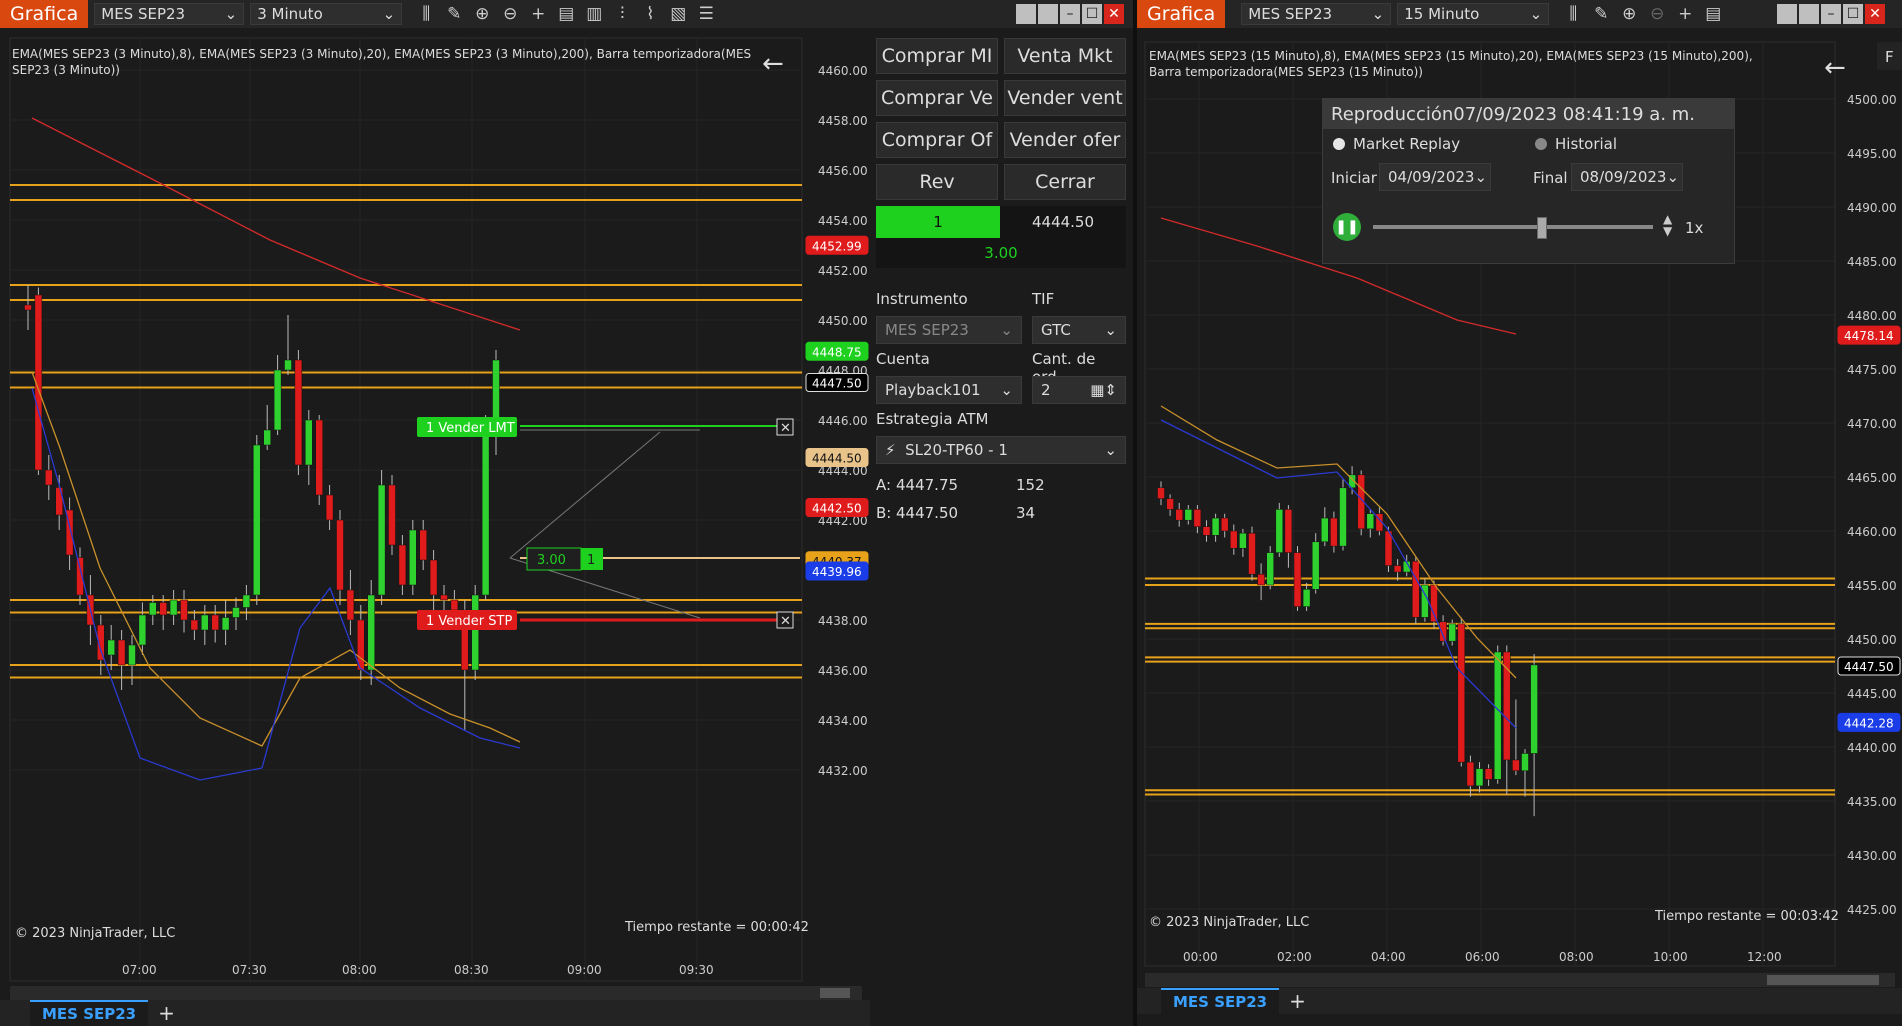 This screenshot has width=1902, height=1026. What do you see at coordinates (89, 1013) in the screenshot?
I see `left-tab-mes: MES SEP23` at bounding box center [89, 1013].